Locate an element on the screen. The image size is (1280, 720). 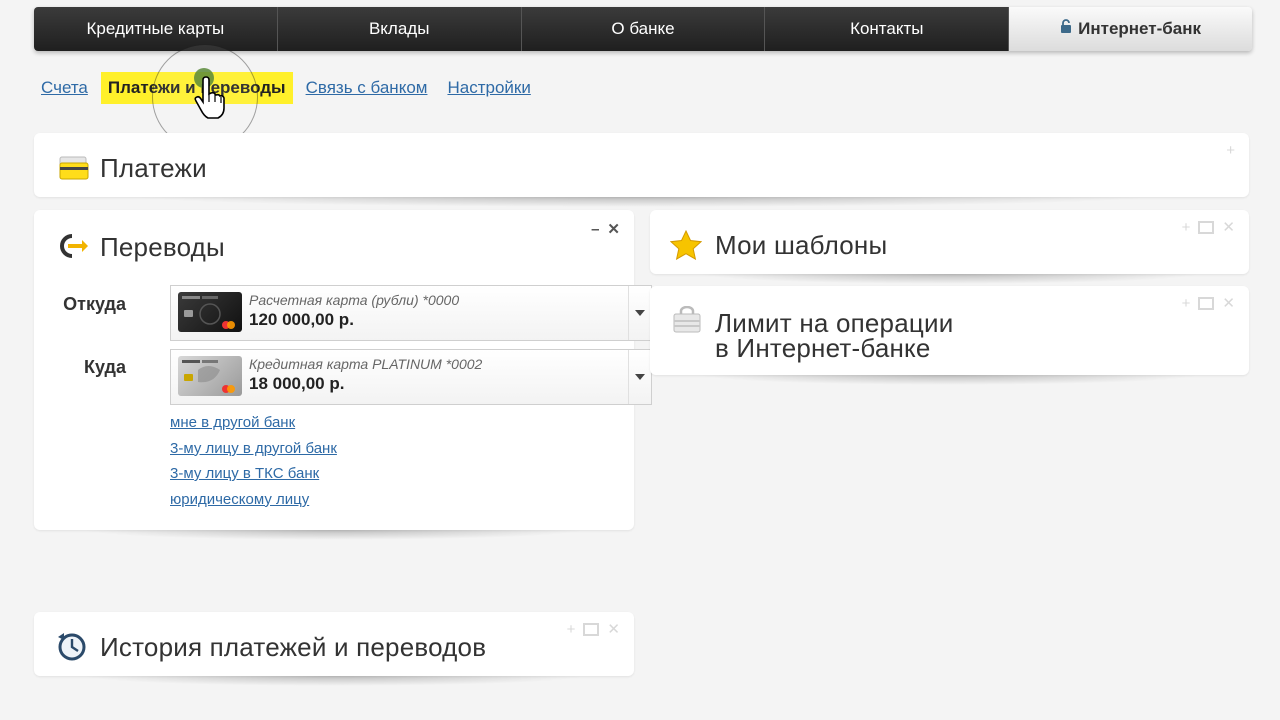
debit-card-thumbnail is located at coordinates (210, 312).